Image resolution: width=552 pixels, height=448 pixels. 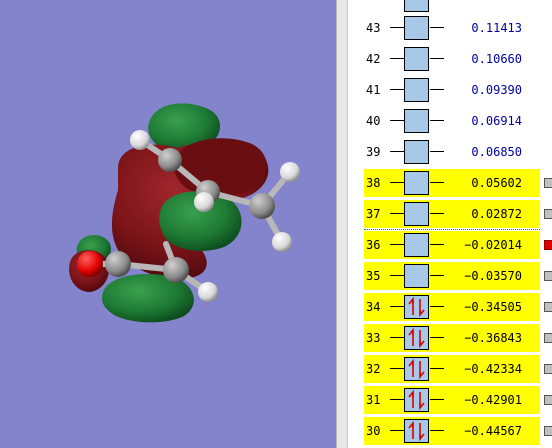 I want to click on orbital-row: 35 −0.03570, so click(x=458, y=276).